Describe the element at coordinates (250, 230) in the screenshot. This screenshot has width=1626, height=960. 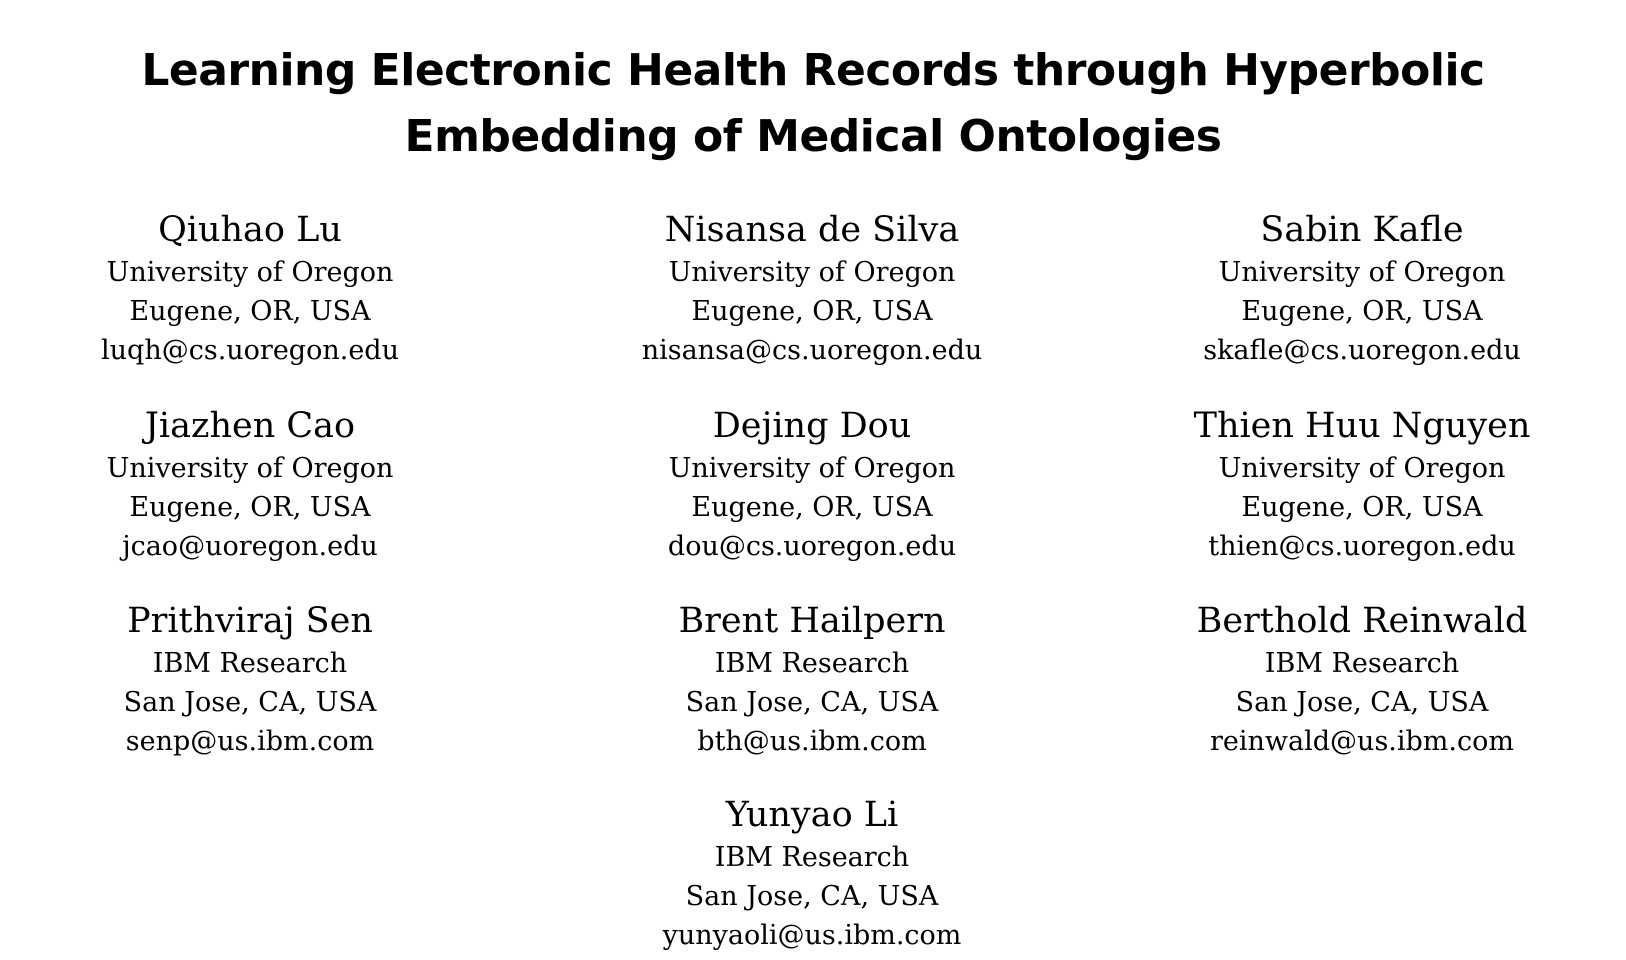
I see `author-name: Qiuhao Lu` at that location.